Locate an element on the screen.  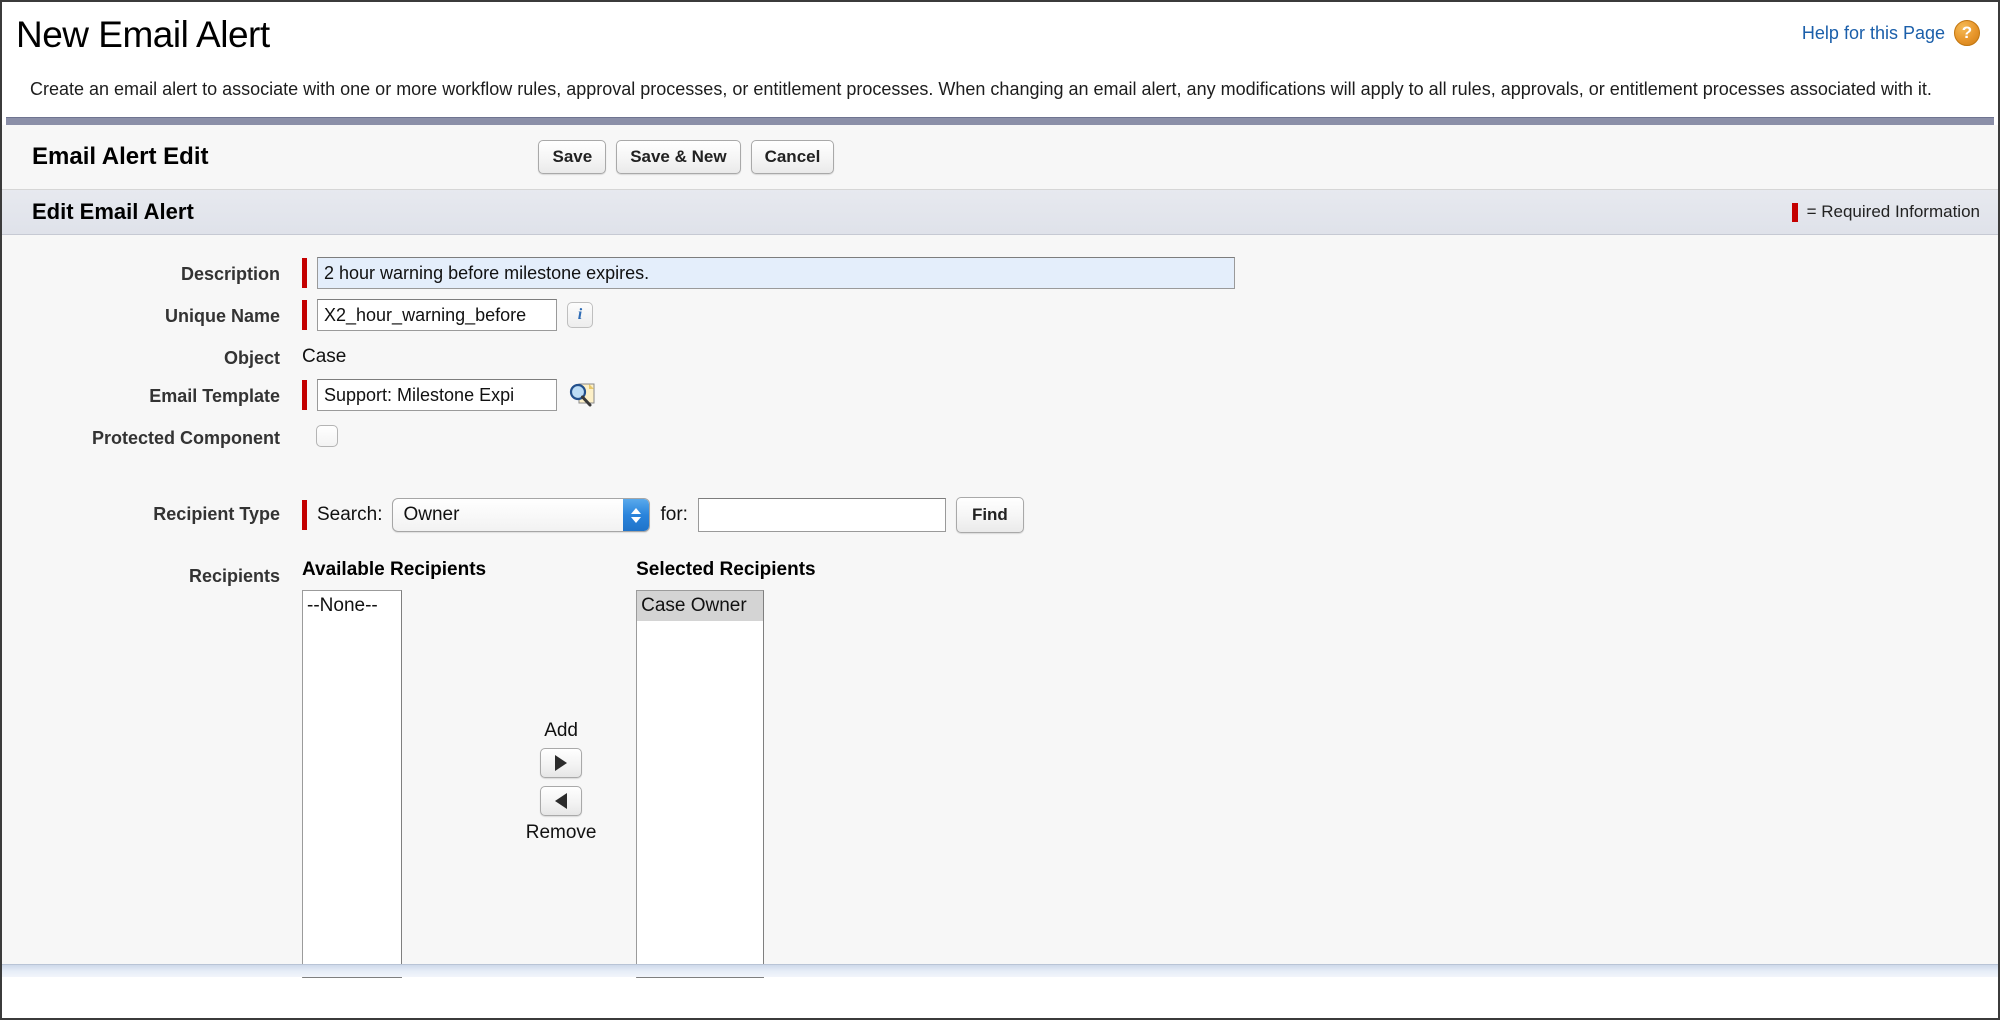
help-link: Help for this Page is located at coordinates (1873, 33).